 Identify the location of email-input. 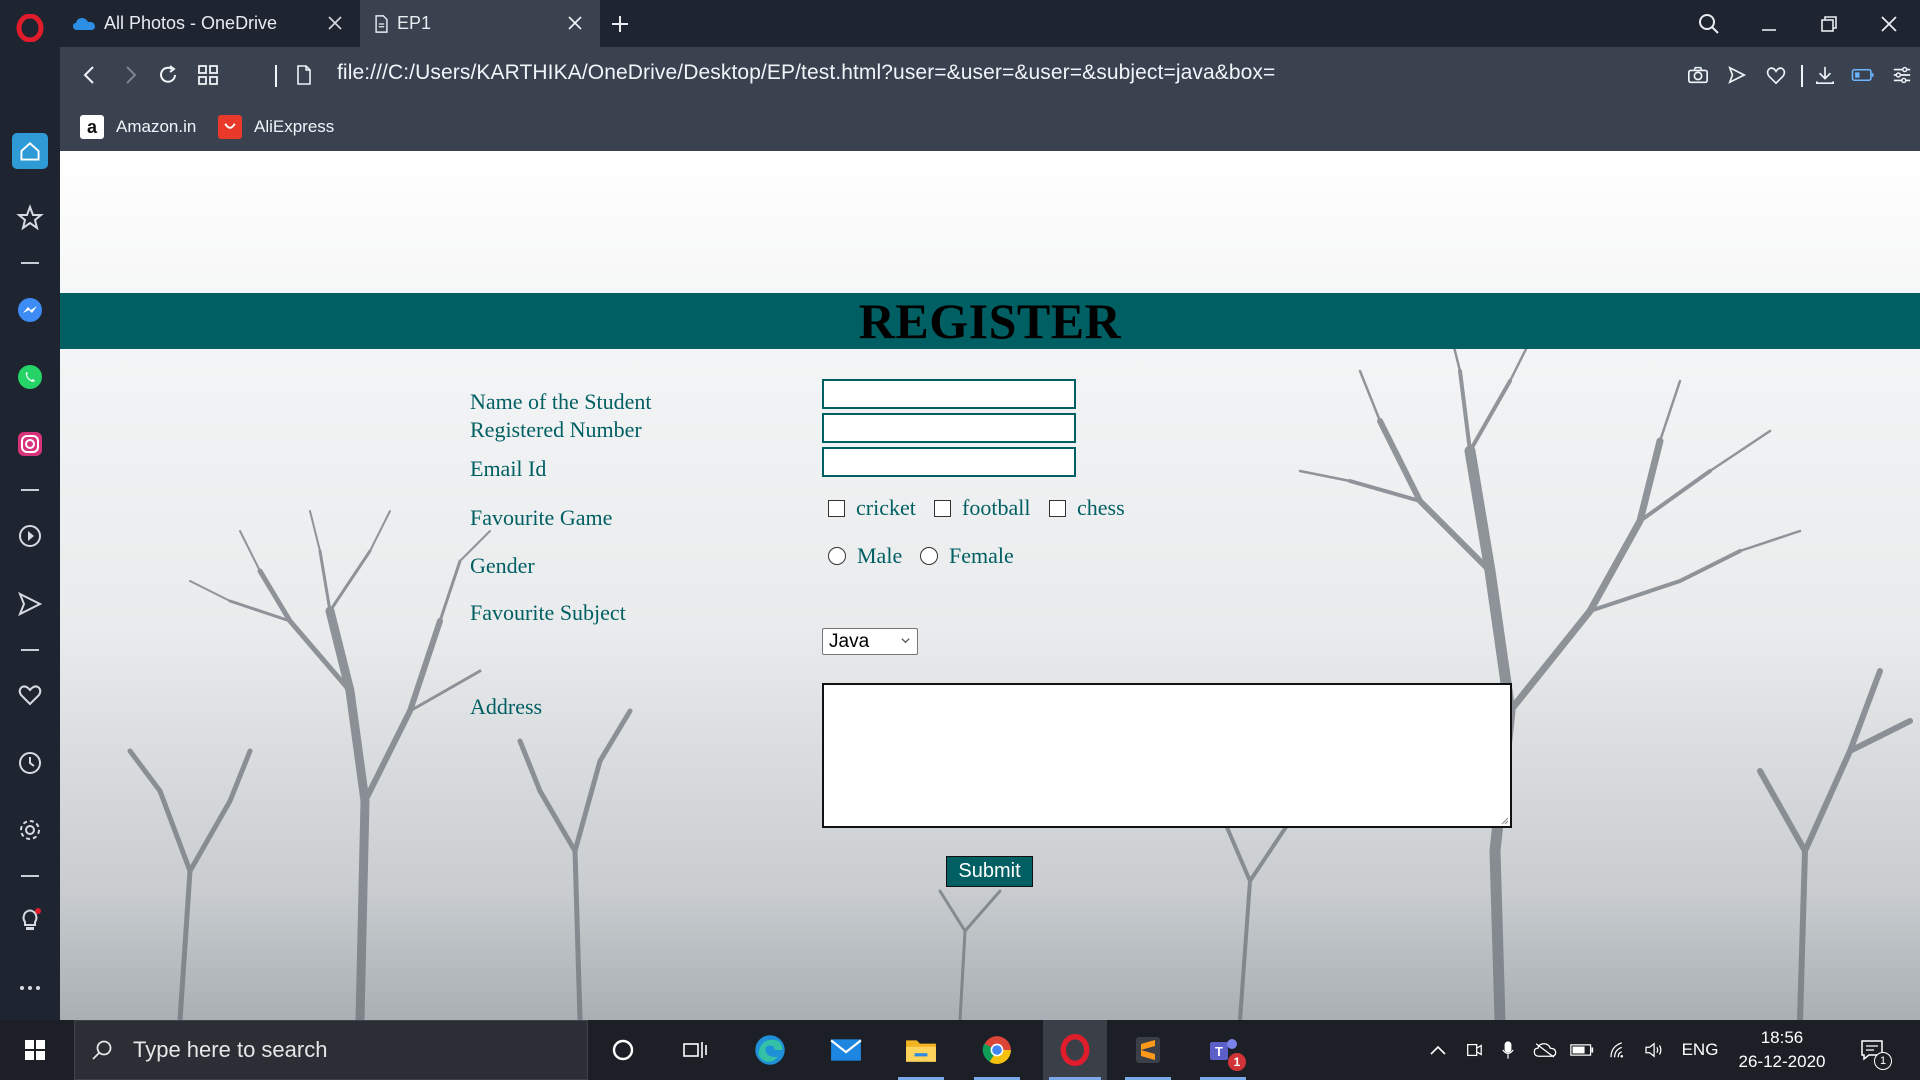
(949, 462).